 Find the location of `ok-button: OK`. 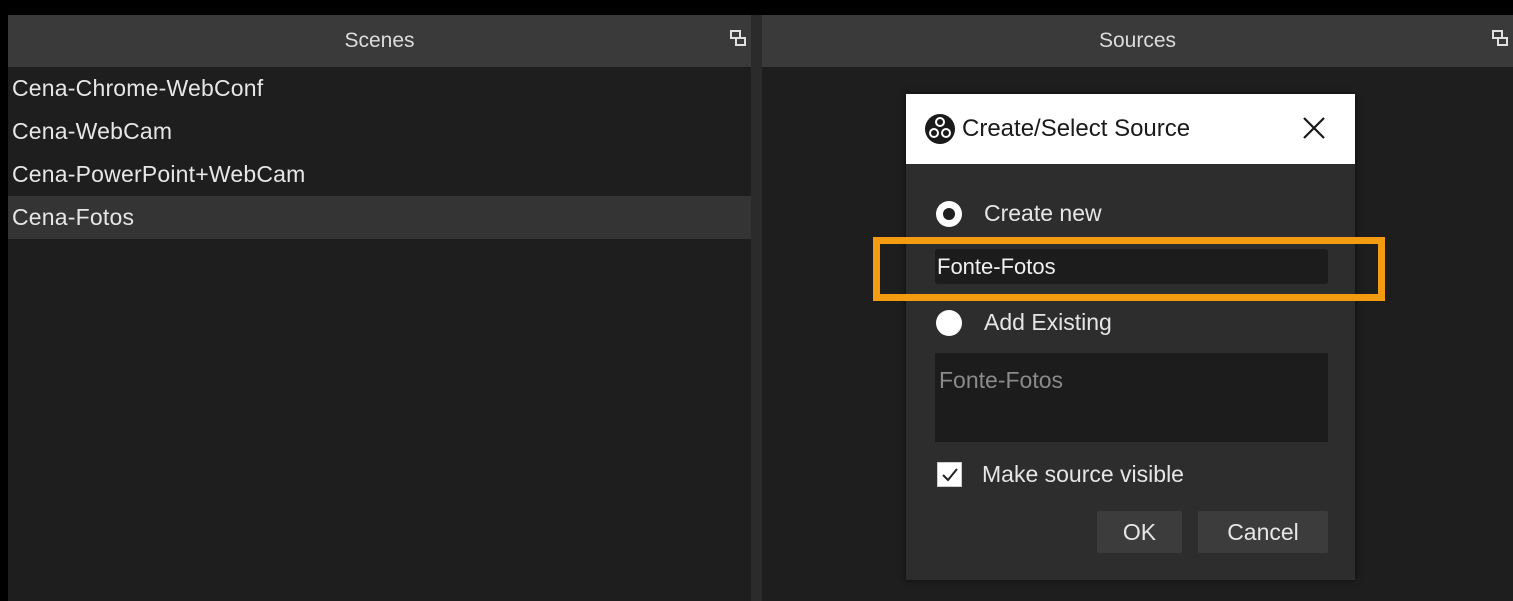

ok-button: OK is located at coordinates (1139, 532).